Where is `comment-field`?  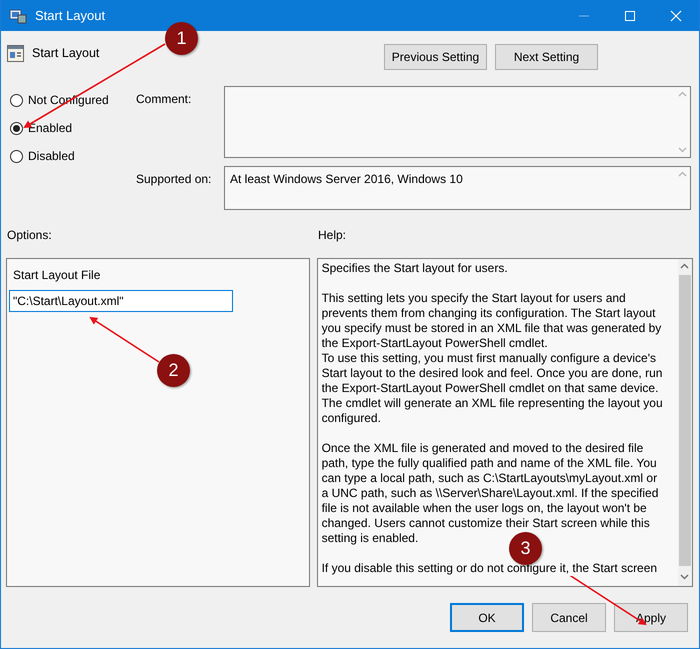 comment-field is located at coordinates (457, 122).